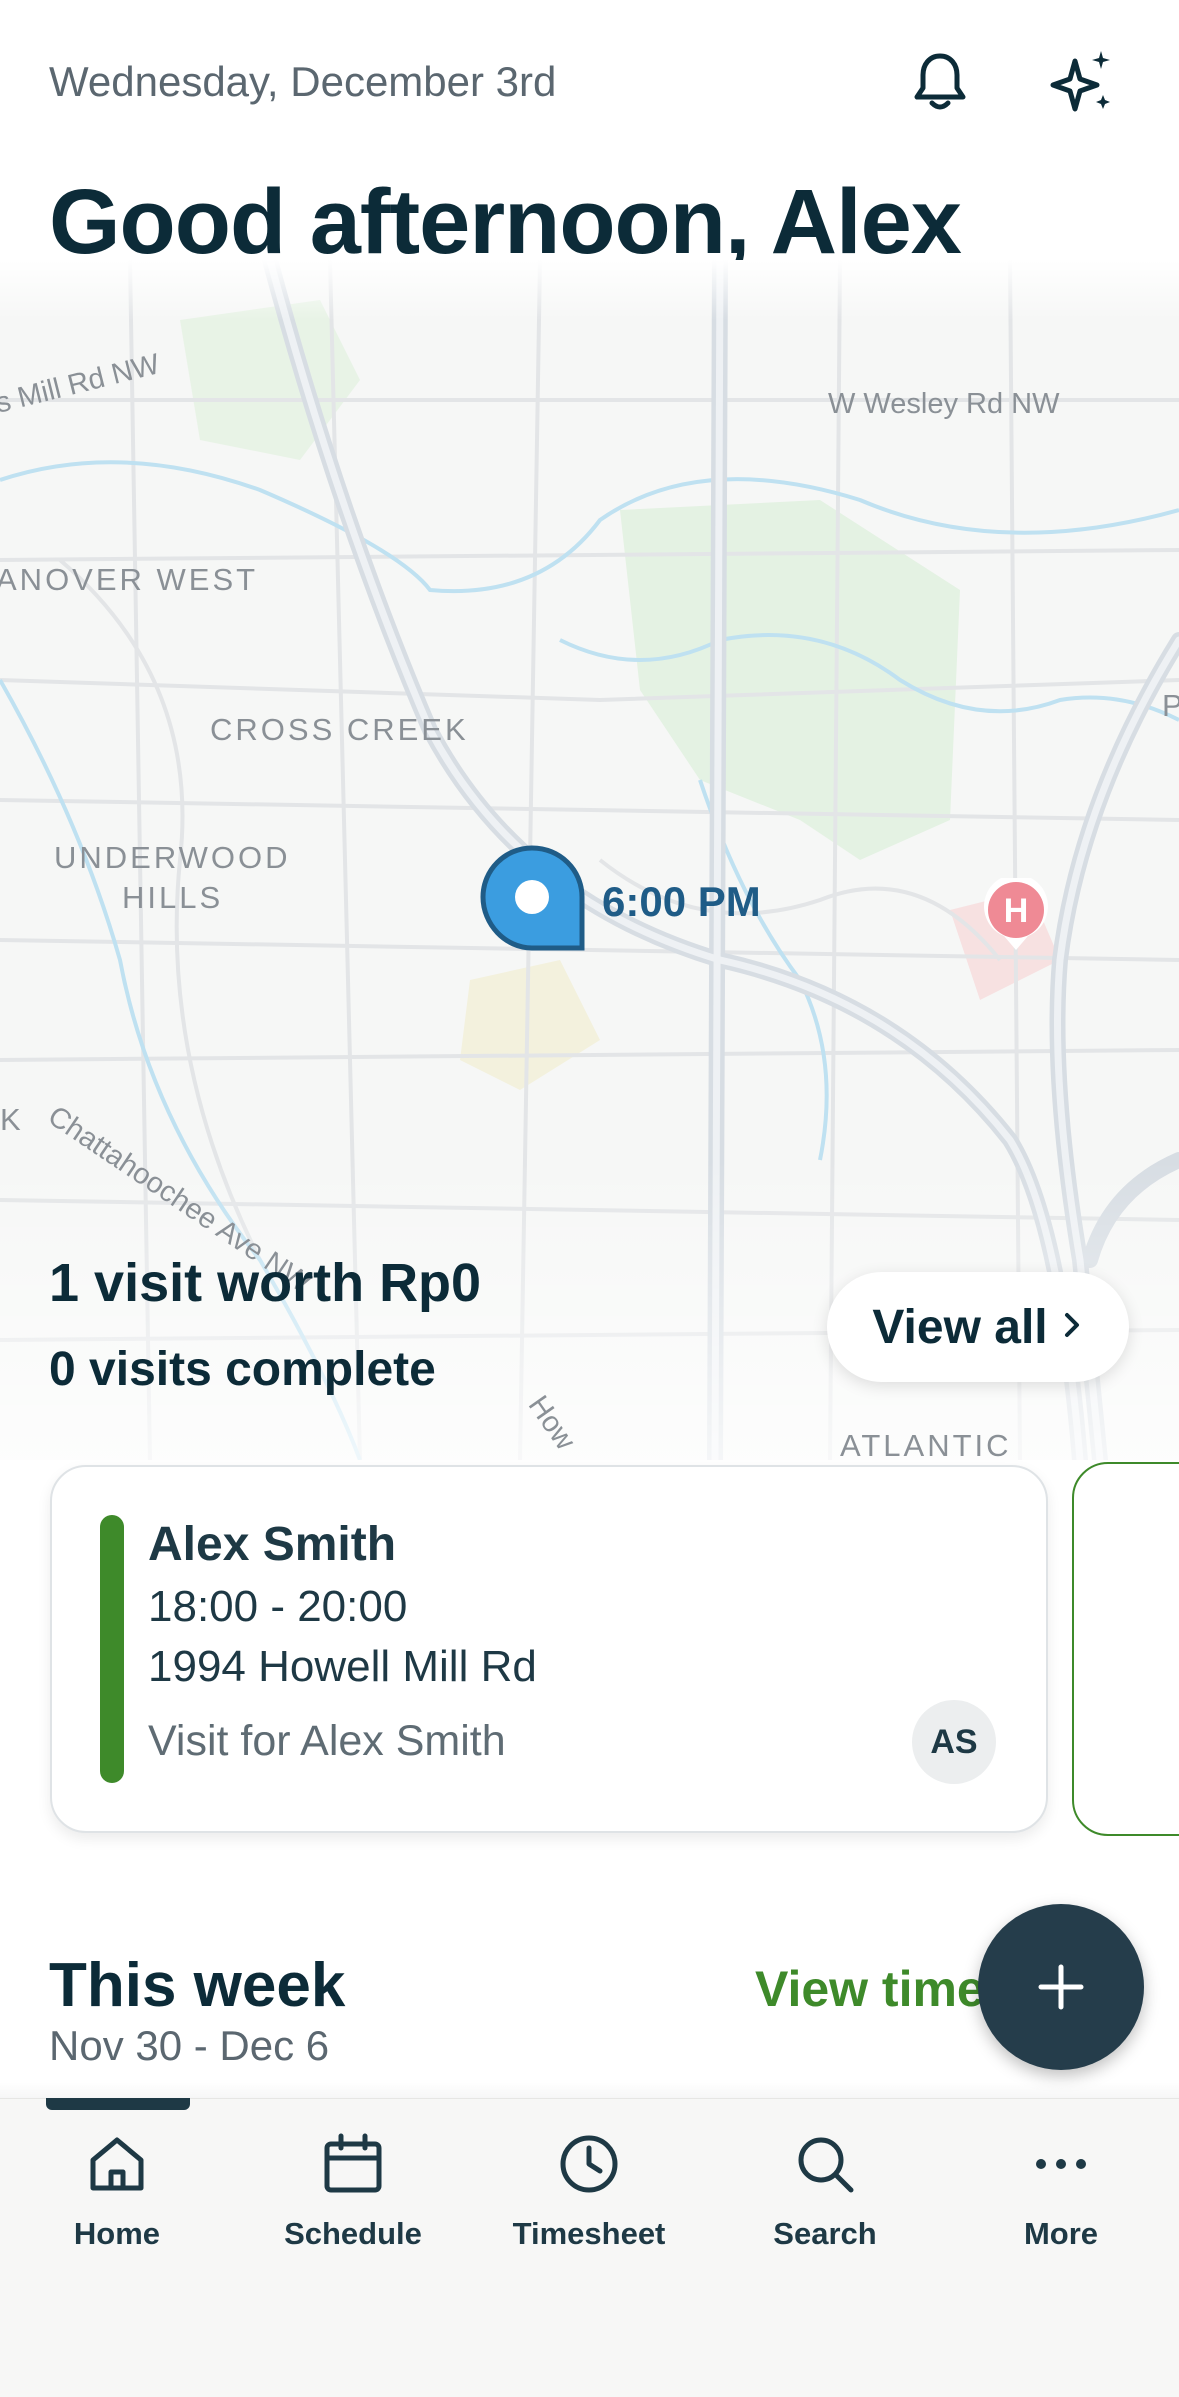 The image size is (1179, 2397). I want to click on street-label: W Wesley Rd NW, so click(944, 404).